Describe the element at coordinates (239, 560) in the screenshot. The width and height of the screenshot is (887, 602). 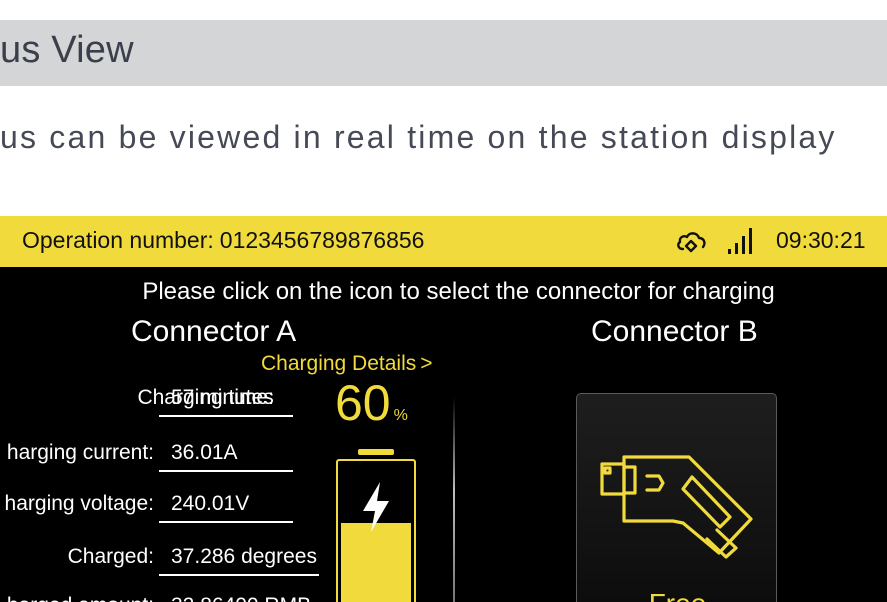
I see `charged-energy-value: 37.286 degrees` at that location.